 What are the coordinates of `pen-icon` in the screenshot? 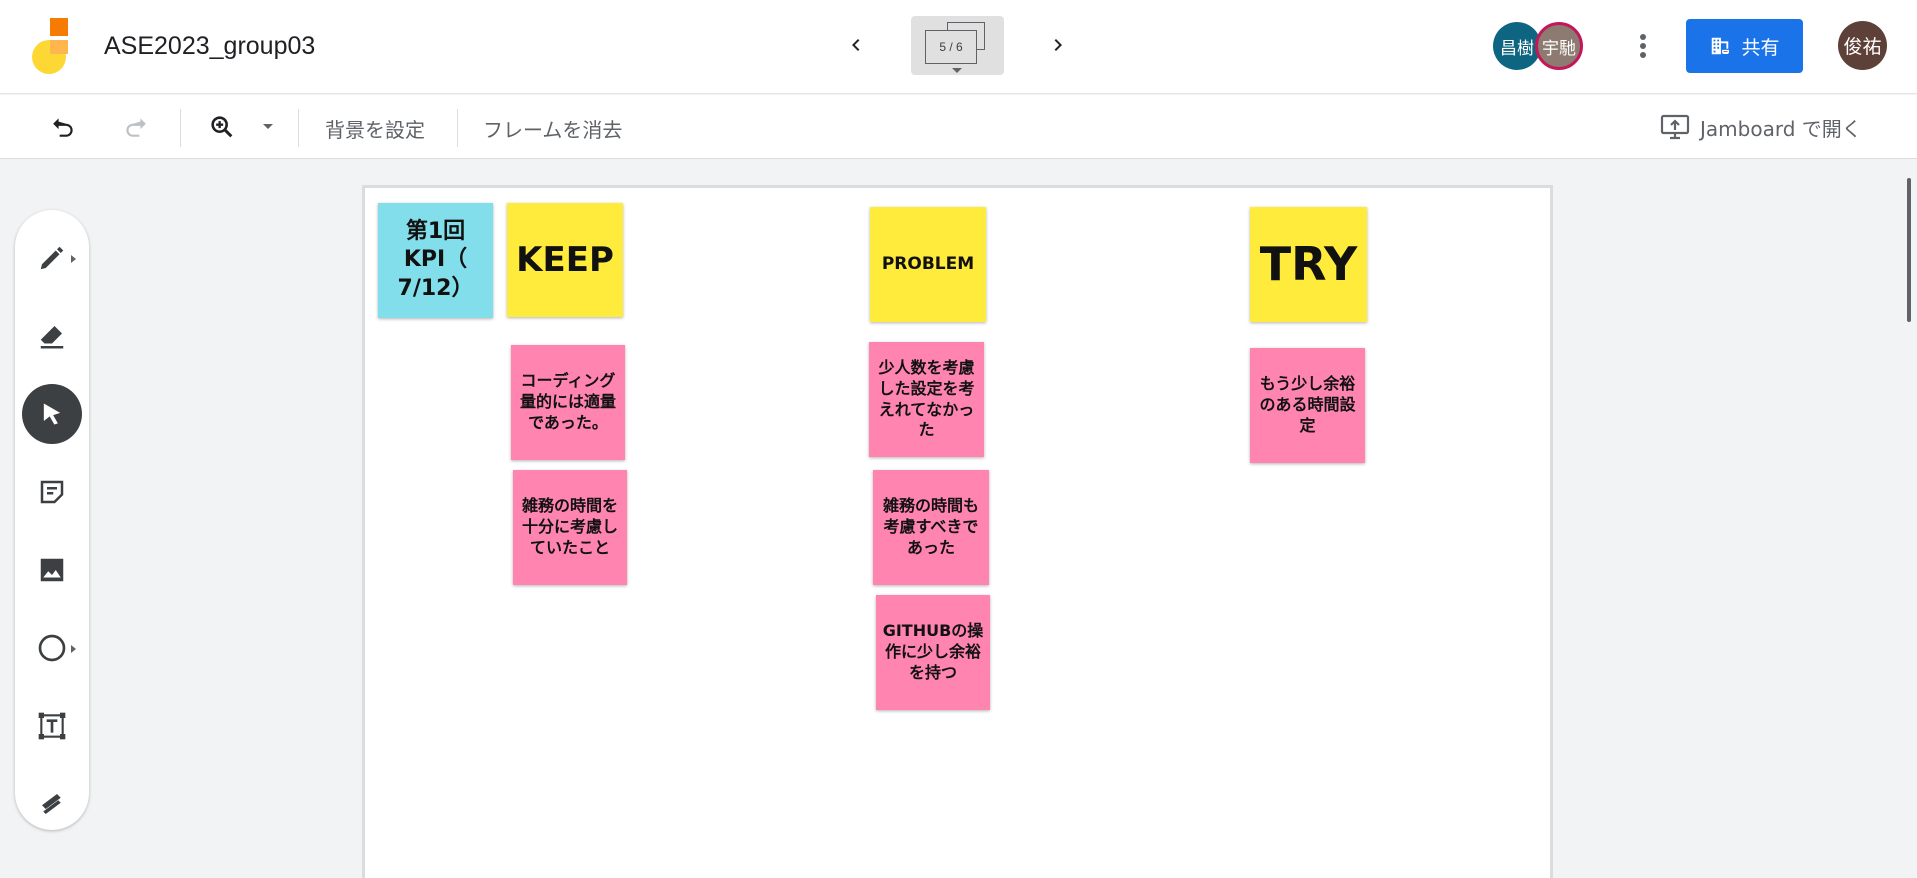 It's located at (52, 258).